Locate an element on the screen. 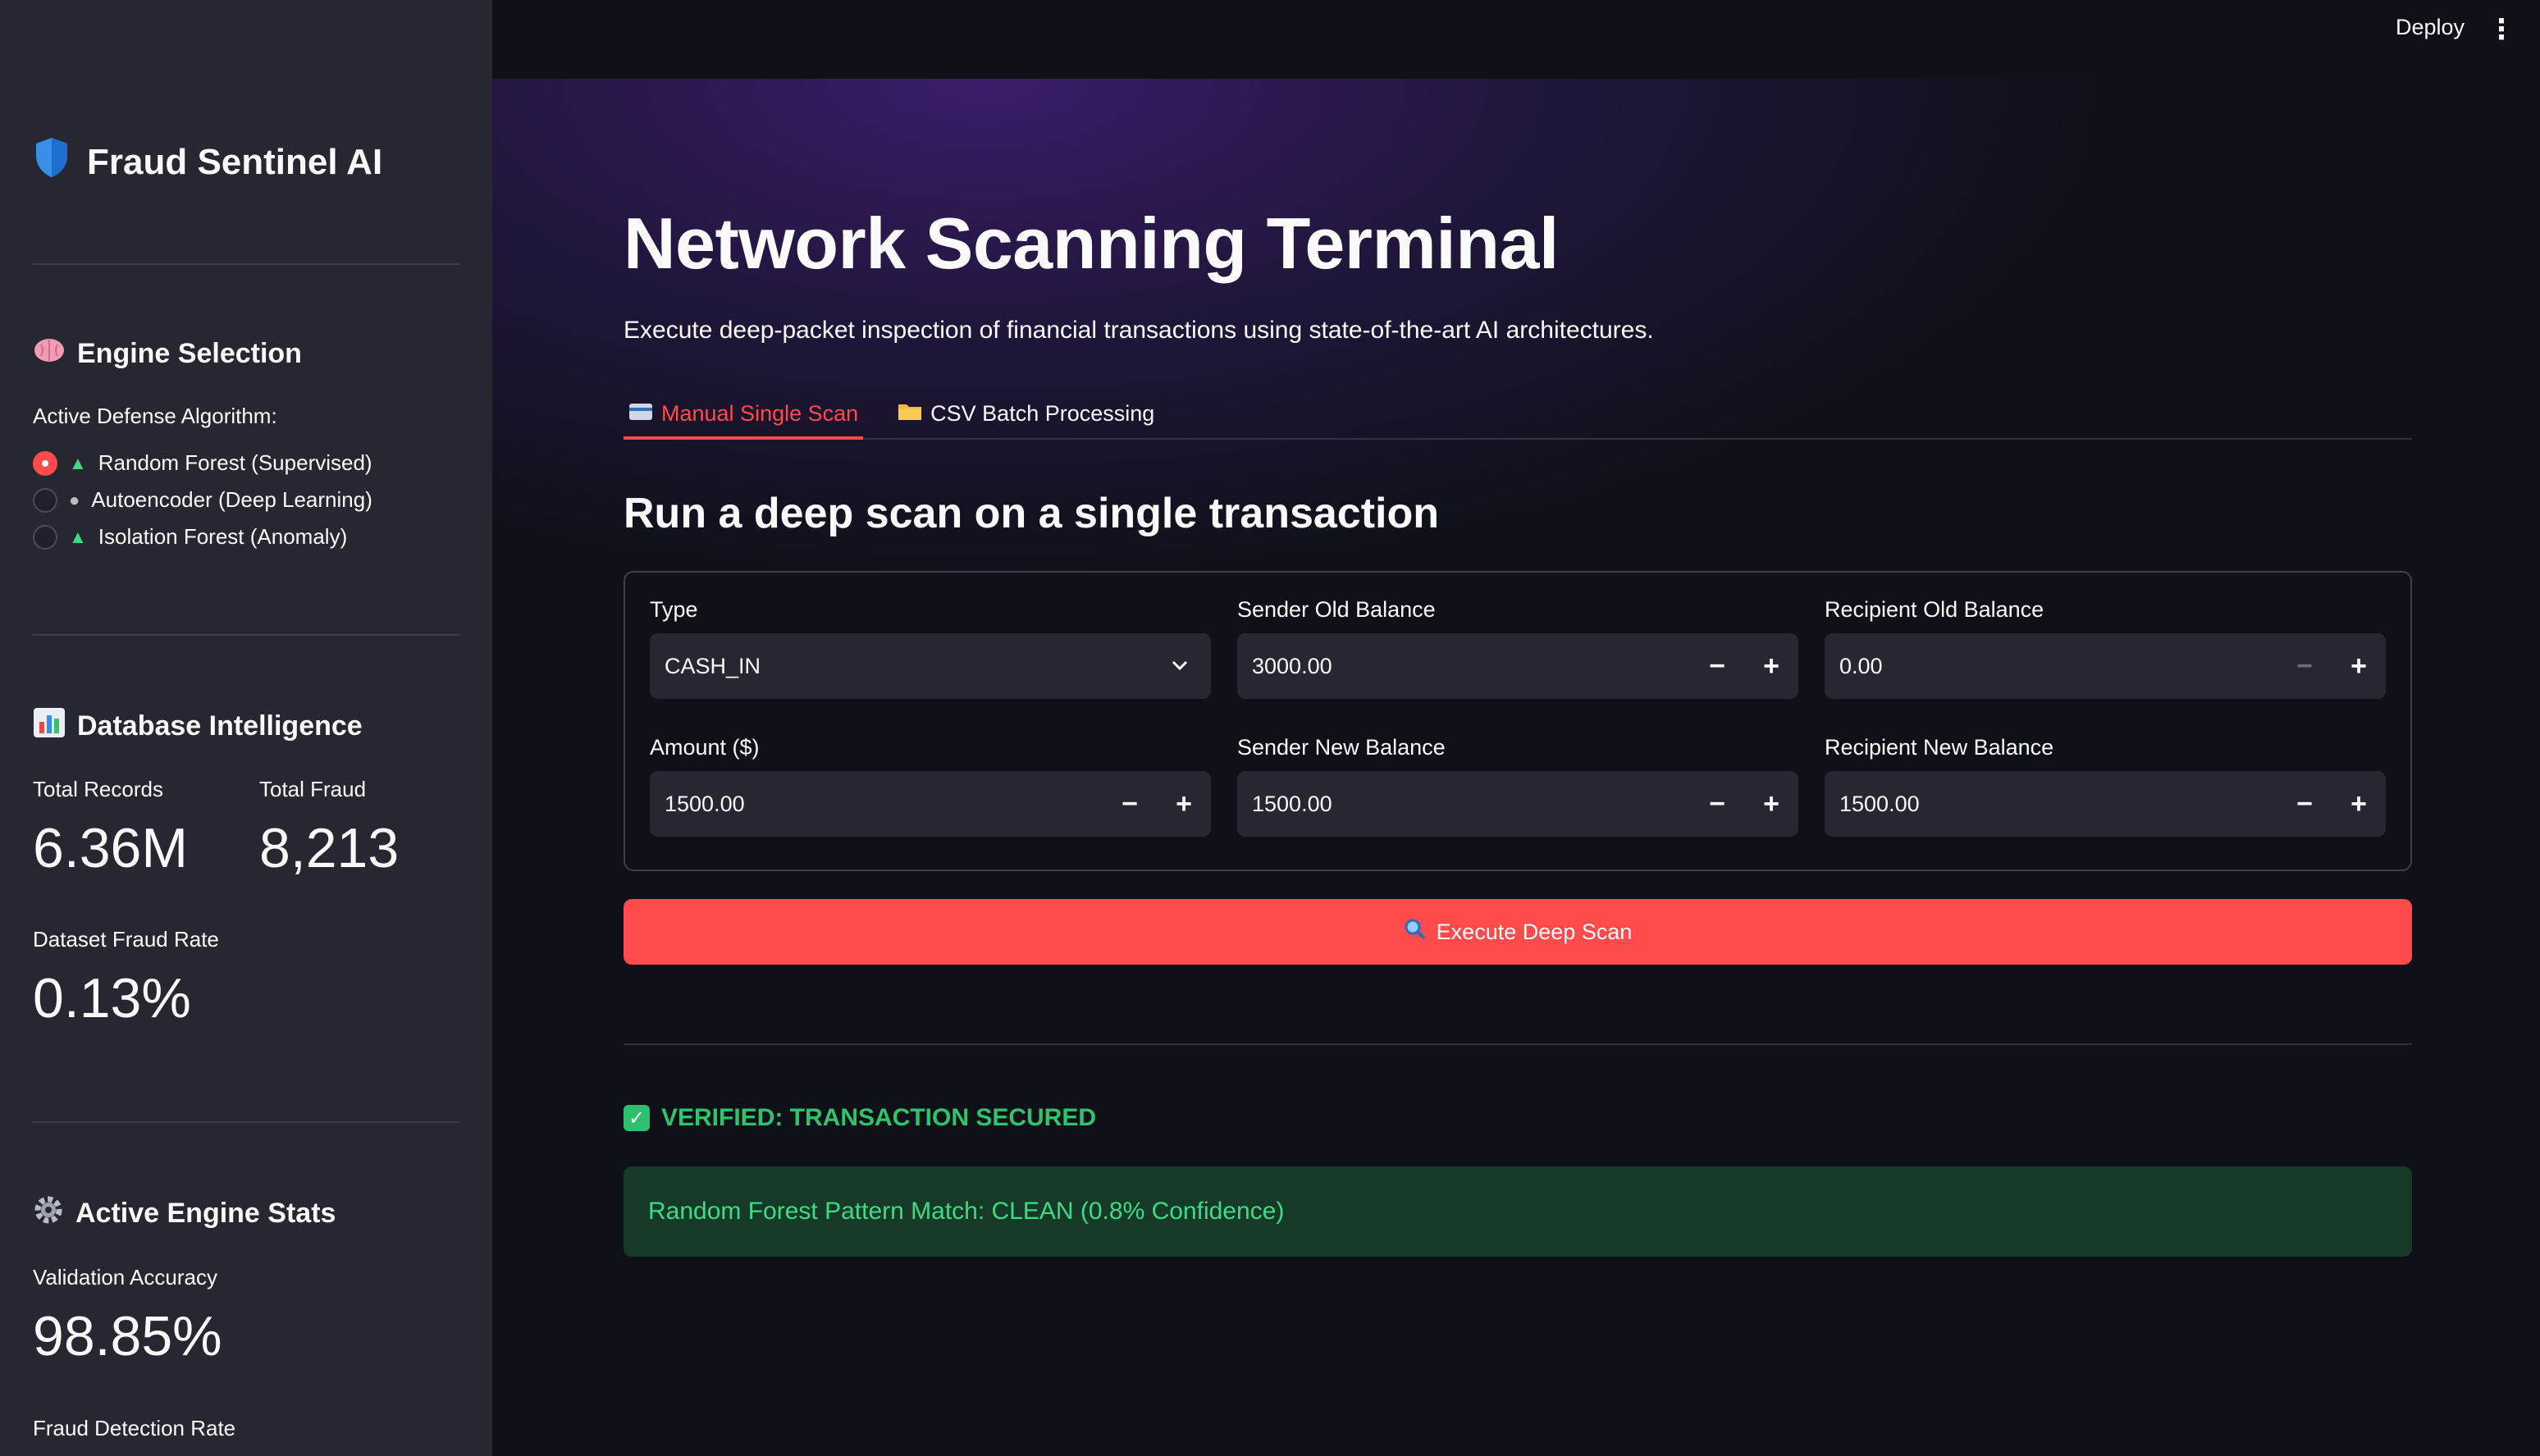 The height and width of the screenshot is (1456, 2540). section-heading: Run a deep scan on a single transaction is located at coordinates (1032, 513).